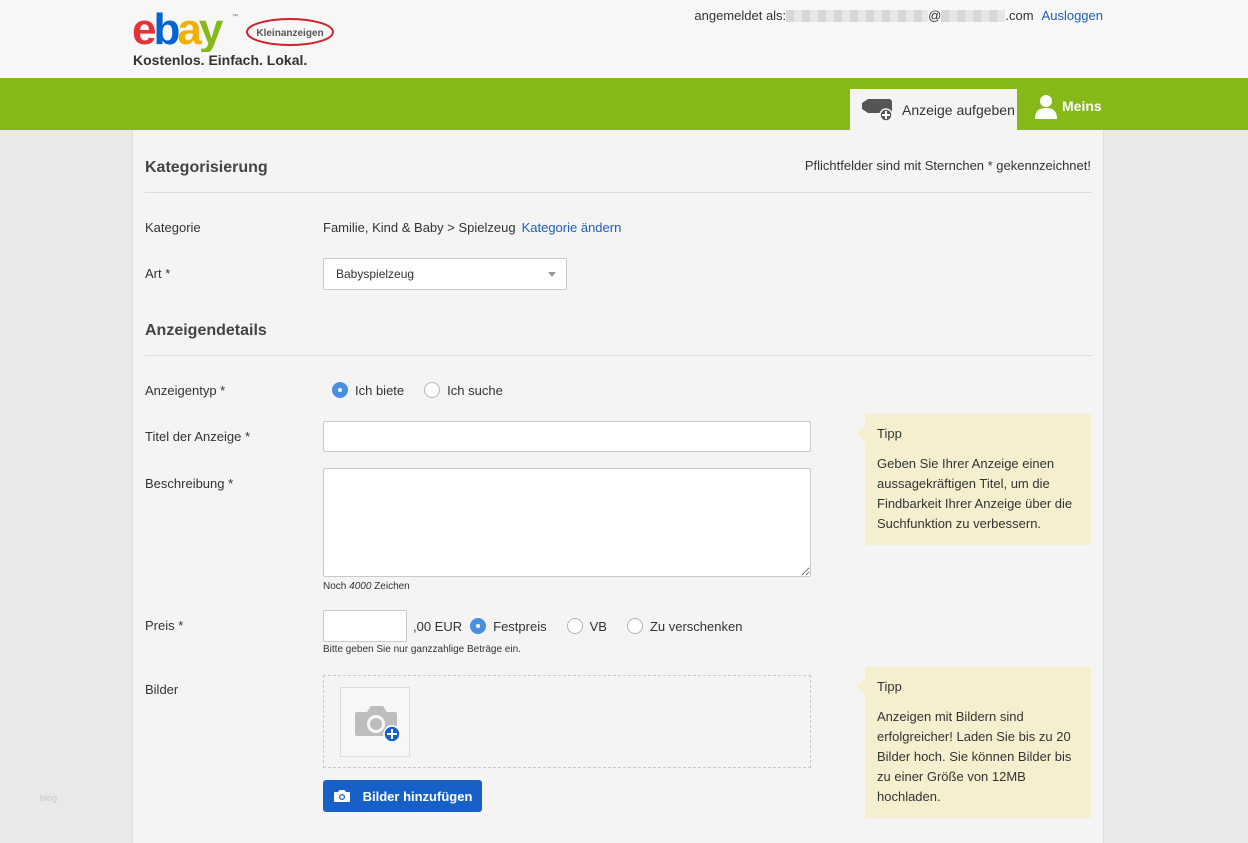 This screenshot has width=1248, height=843. Describe the element at coordinates (360, 586) in the screenshot. I see `chars-left-count: 4000` at that location.